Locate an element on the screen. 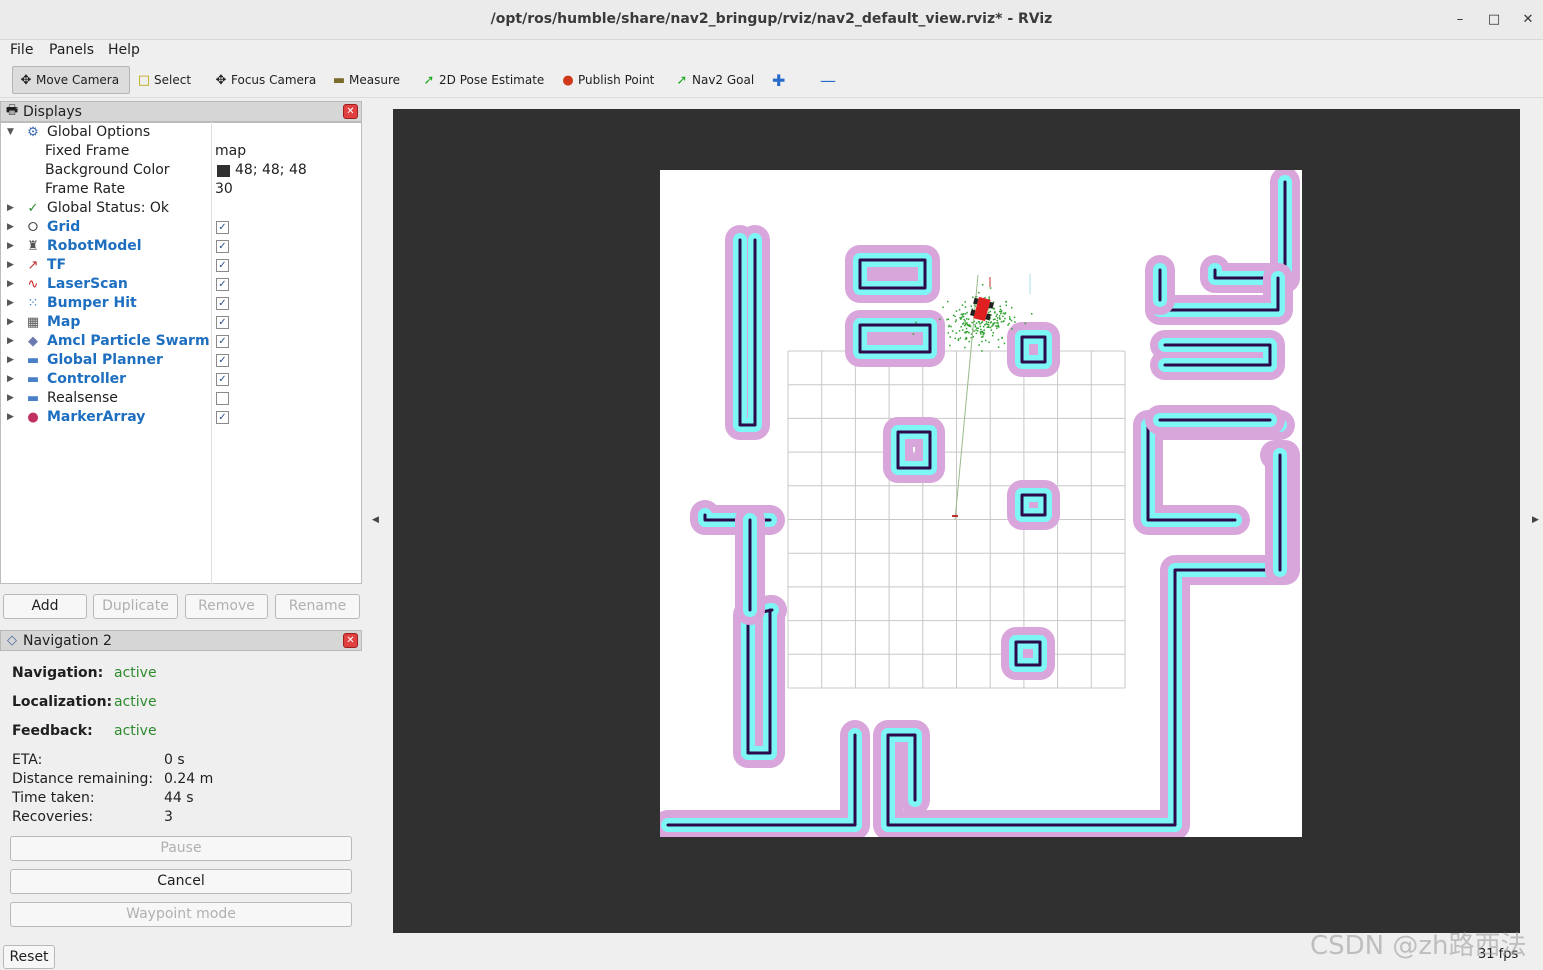 The height and width of the screenshot is (970, 1543). folder-icon: ▬ is located at coordinates (33, 379).